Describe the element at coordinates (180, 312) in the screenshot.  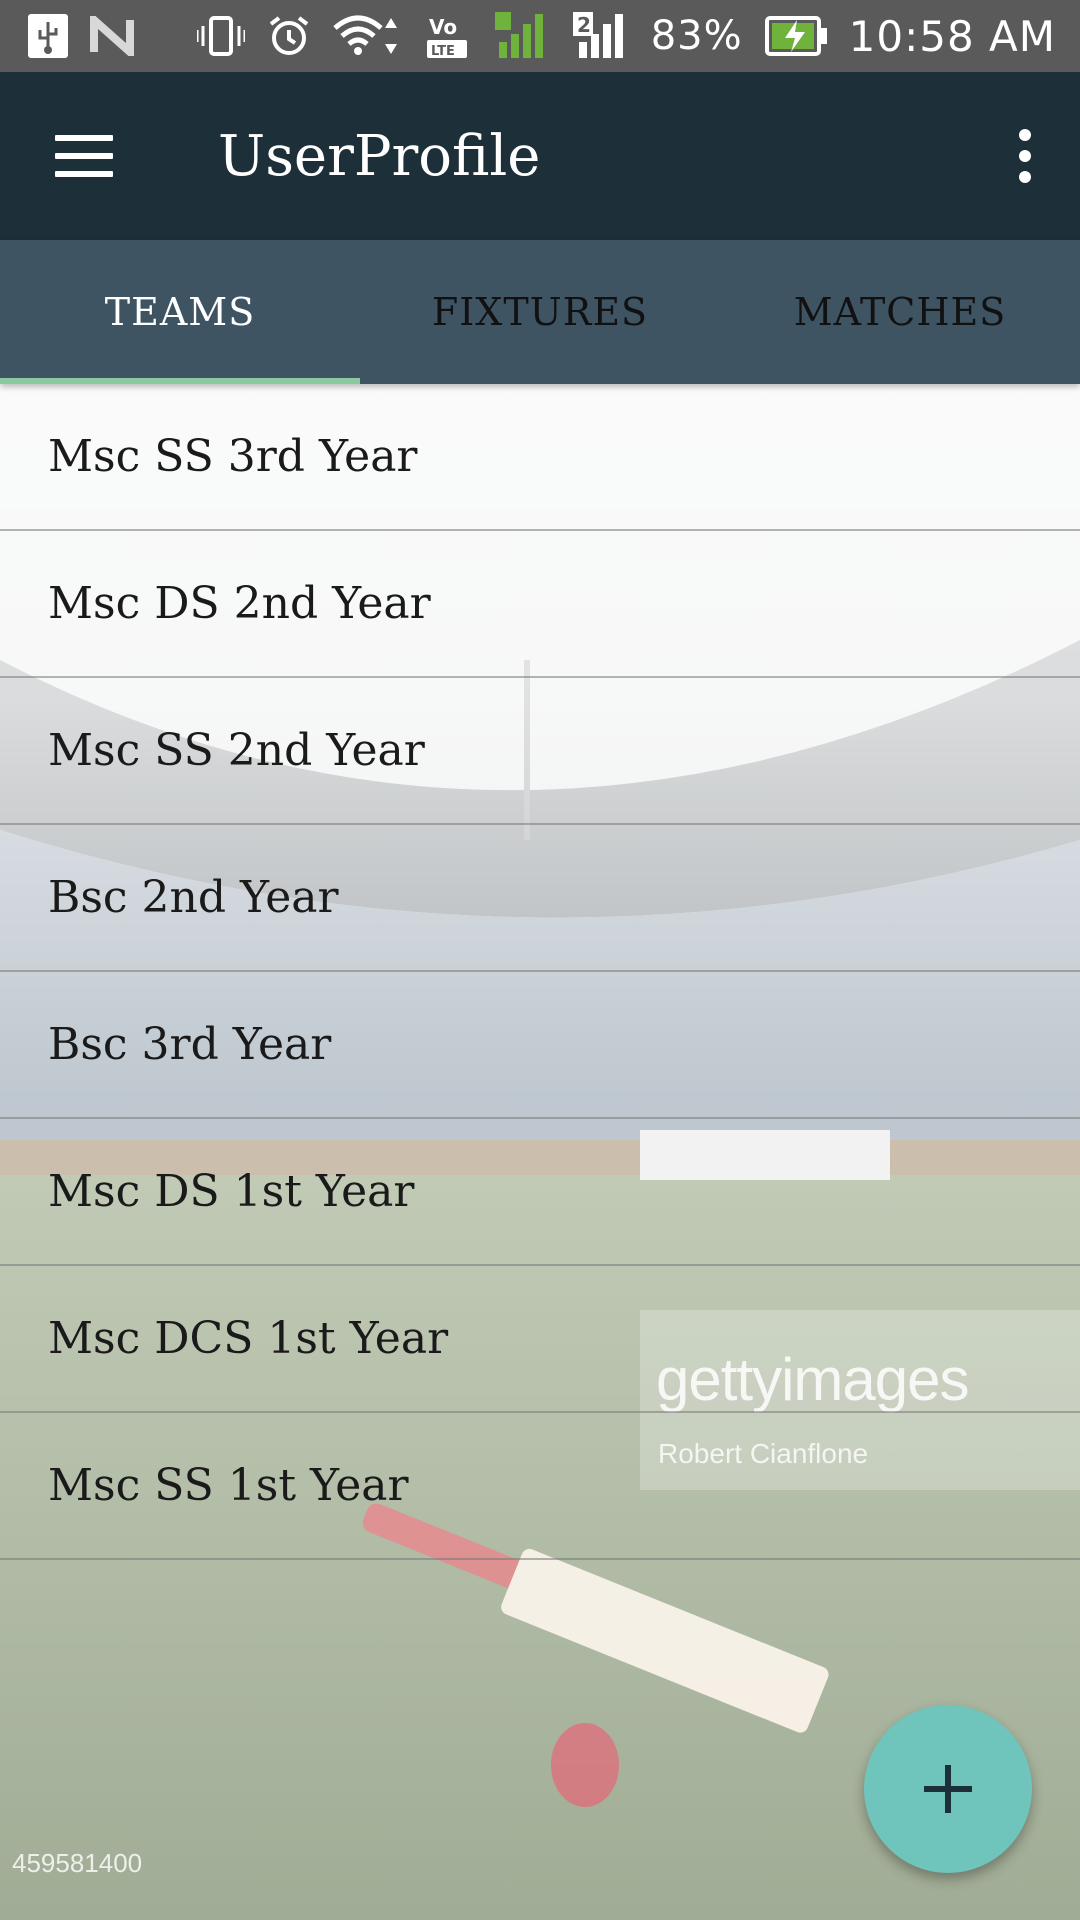
I see `tab-teams: TEAMS` at that location.